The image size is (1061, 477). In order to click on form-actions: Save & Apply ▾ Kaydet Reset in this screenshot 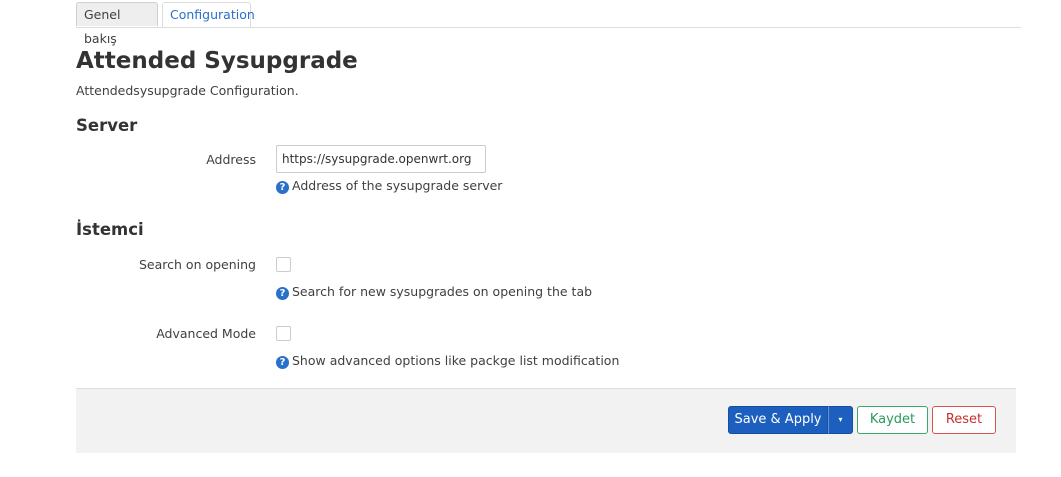, I will do `click(546, 420)`.